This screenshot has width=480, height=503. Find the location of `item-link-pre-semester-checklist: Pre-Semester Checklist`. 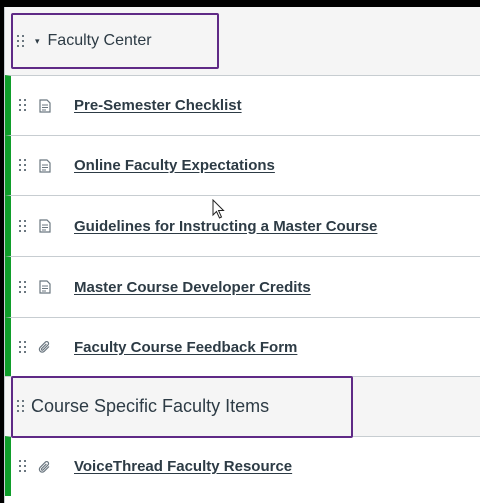

item-link-pre-semester-checklist: Pre-Semester Checklist is located at coordinates (158, 105).